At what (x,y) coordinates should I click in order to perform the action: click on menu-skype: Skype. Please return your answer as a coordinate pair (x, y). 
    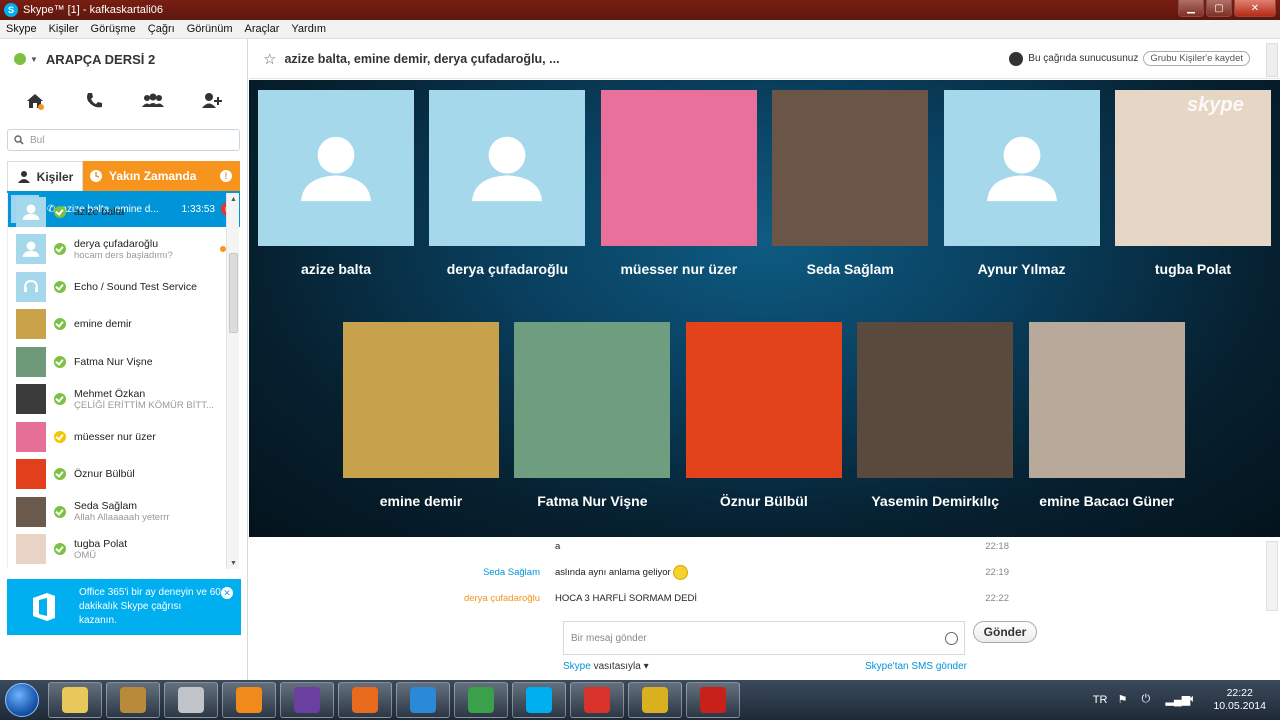
    Looking at the image, I should click on (21, 29).